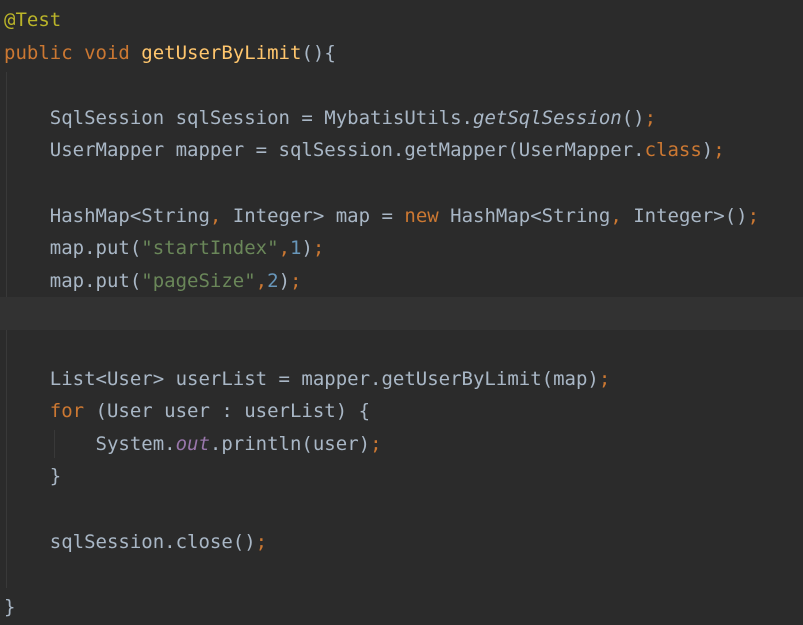 This screenshot has height=625, width=803. What do you see at coordinates (192, 443) in the screenshot?
I see `code-token-static: out` at bounding box center [192, 443].